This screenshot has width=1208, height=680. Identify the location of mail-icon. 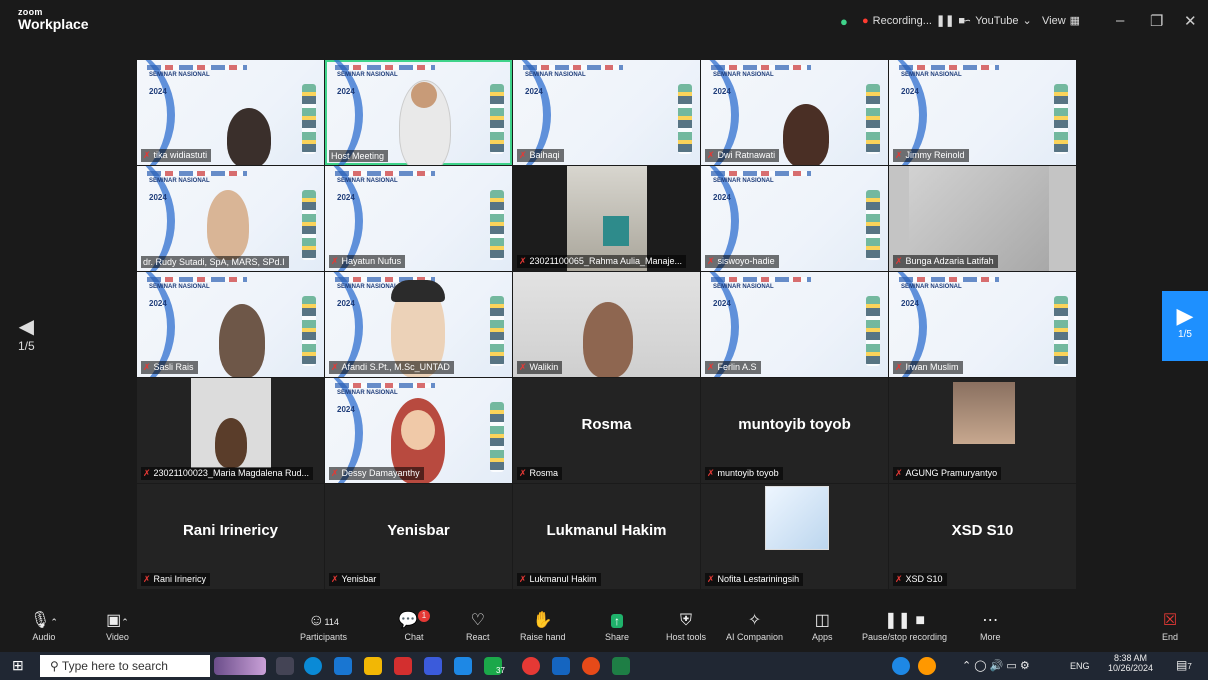
(343, 666).